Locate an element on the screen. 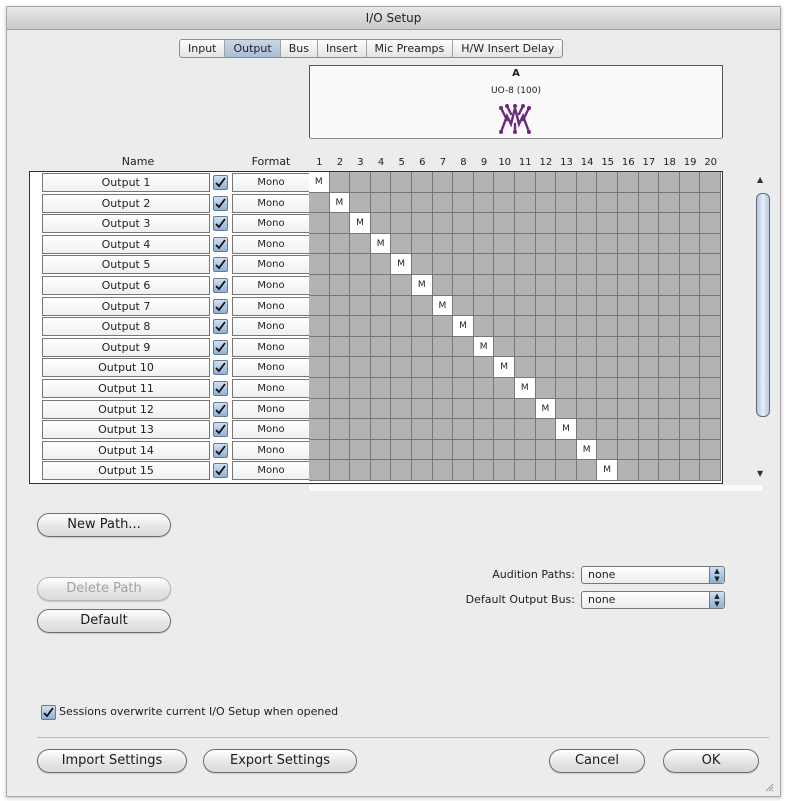  tab-h-w-insert-delay: H/W Insert Delay is located at coordinates (507, 48).